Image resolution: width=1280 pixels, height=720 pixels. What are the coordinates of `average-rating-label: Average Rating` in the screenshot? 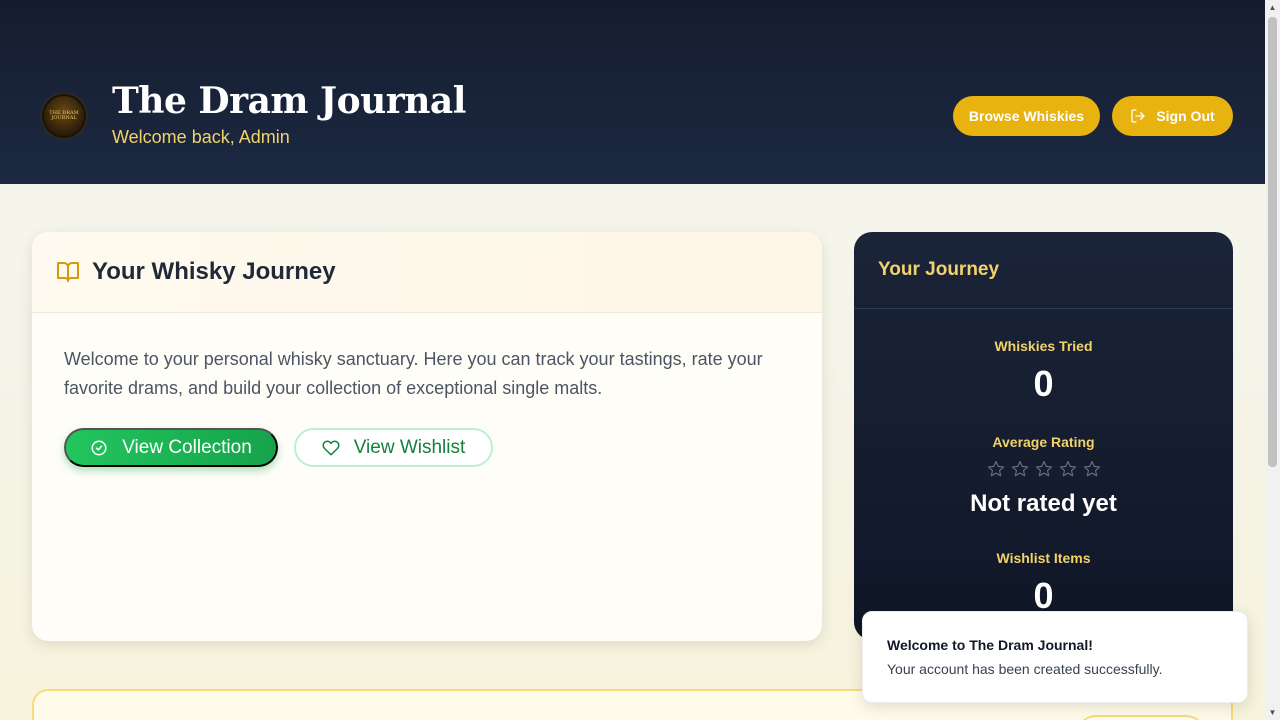 It's located at (1043, 442).